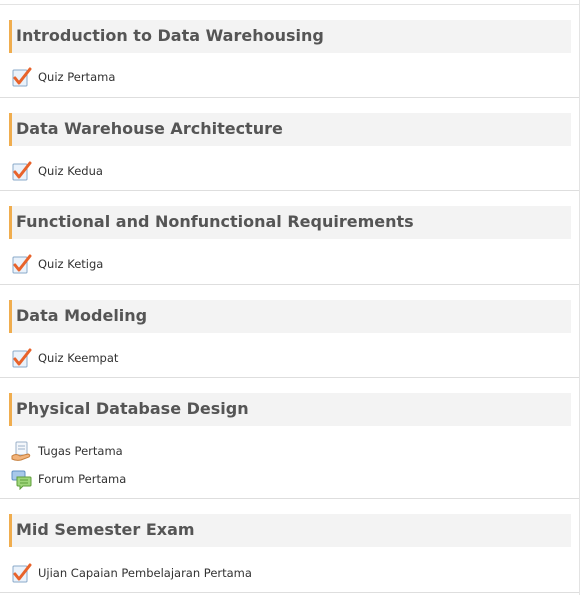 This screenshot has height=595, width=582. Describe the element at coordinates (70, 264) in the screenshot. I see `activity-link: Quiz Ketiga` at that location.